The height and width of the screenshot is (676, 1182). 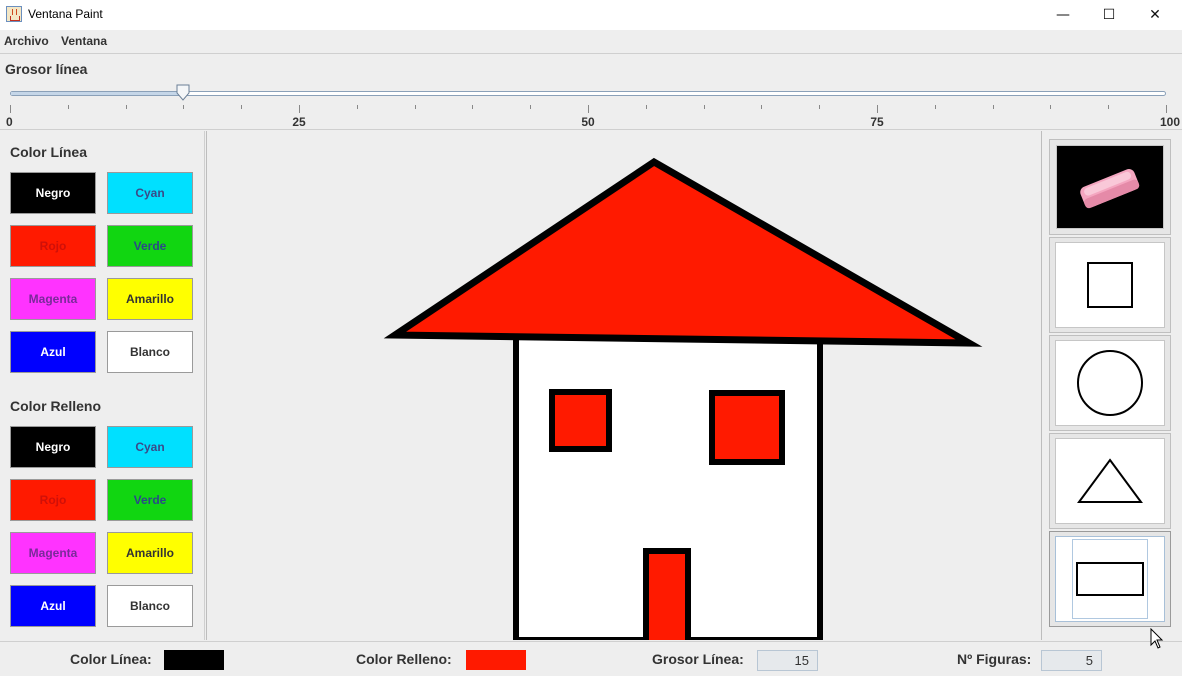 I want to click on line-color-magenta-button: Magenta, so click(x=53, y=299).